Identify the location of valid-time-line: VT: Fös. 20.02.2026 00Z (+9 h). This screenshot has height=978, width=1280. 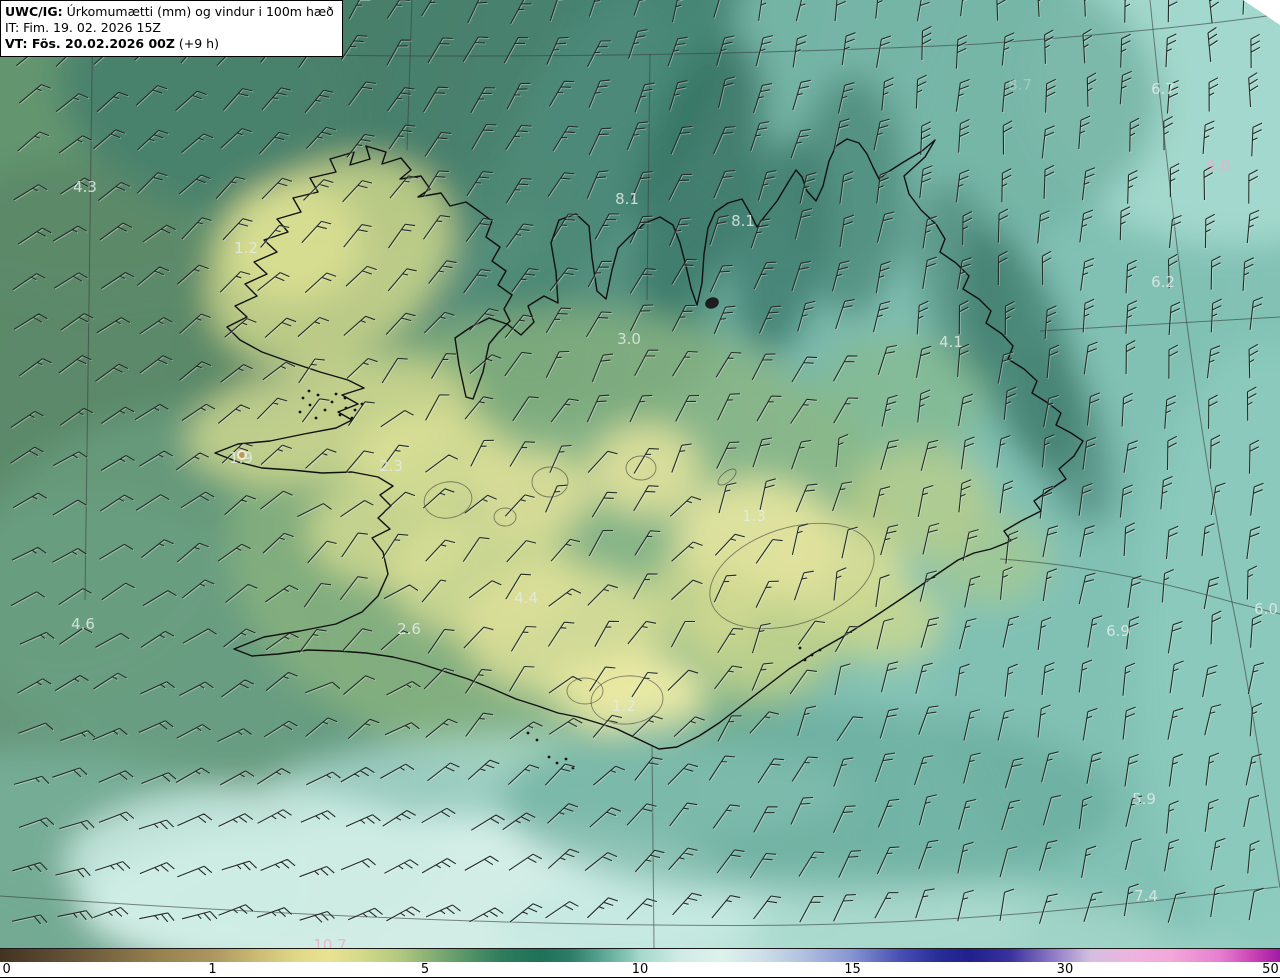
(169, 44).